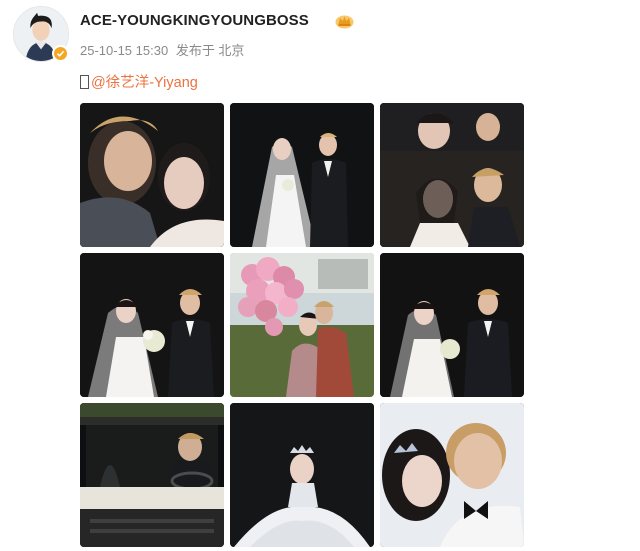  What do you see at coordinates (60, 53) in the screenshot?
I see `verified-badge-icon` at bounding box center [60, 53].